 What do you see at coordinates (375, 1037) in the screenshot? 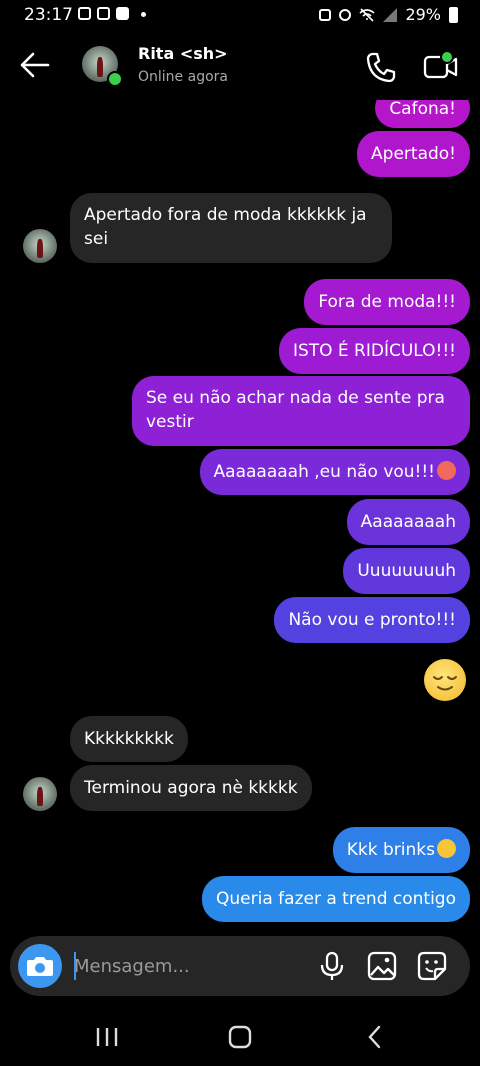
I see `back-nav-icon` at bounding box center [375, 1037].